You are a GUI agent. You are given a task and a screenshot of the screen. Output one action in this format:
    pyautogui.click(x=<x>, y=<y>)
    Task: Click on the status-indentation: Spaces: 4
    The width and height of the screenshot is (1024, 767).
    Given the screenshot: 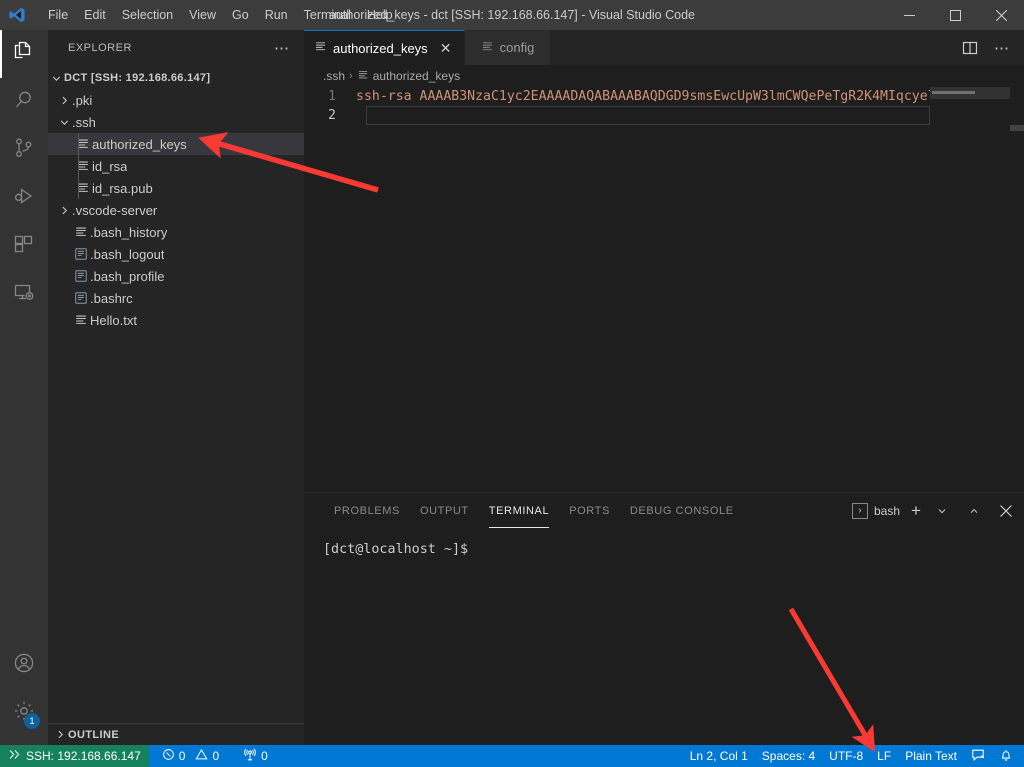 What is the action you would take?
    pyautogui.click(x=788, y=756)
    